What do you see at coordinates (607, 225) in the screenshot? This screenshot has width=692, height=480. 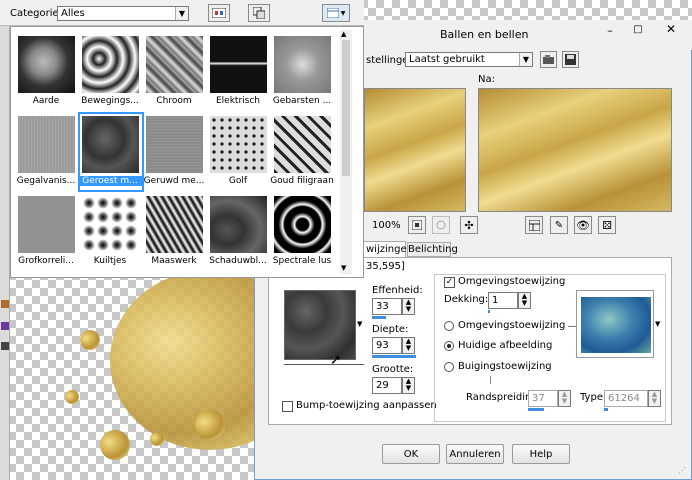 I see `randomize-icon: ⚄` at bounding box center [607, 225].